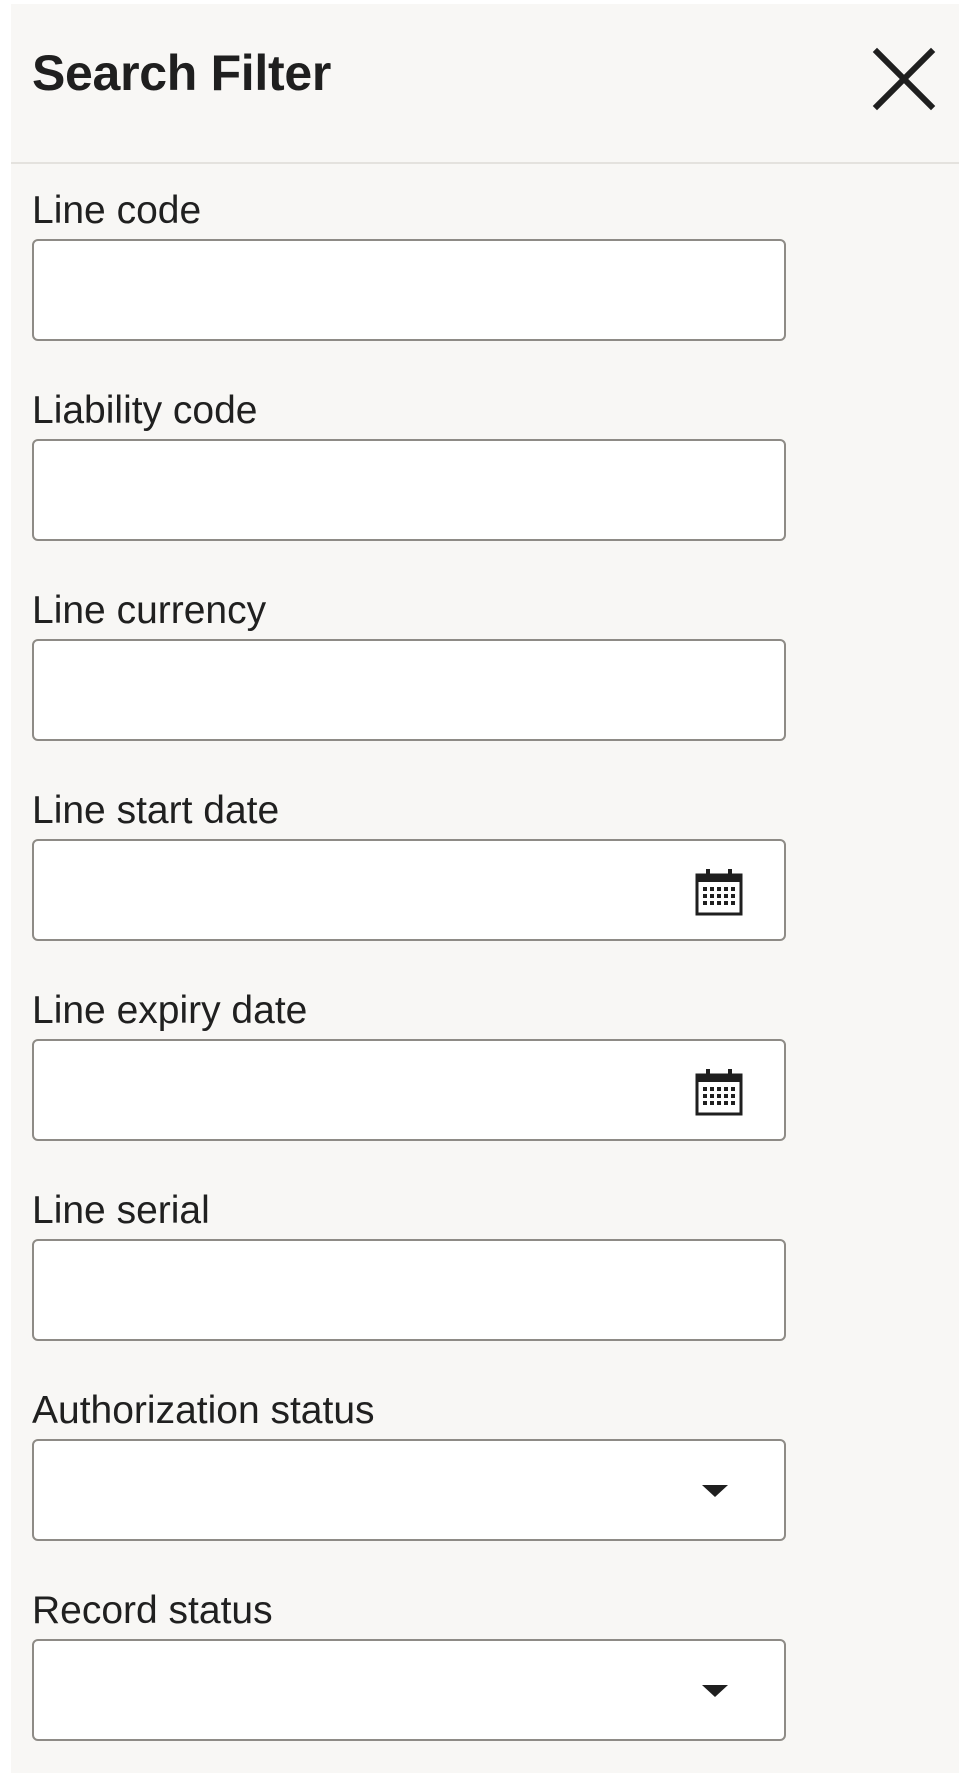 This screenshot has height=1789, width=959. I want to click on line-expiry-date-field: Line expiry date, so click(411, 1089).